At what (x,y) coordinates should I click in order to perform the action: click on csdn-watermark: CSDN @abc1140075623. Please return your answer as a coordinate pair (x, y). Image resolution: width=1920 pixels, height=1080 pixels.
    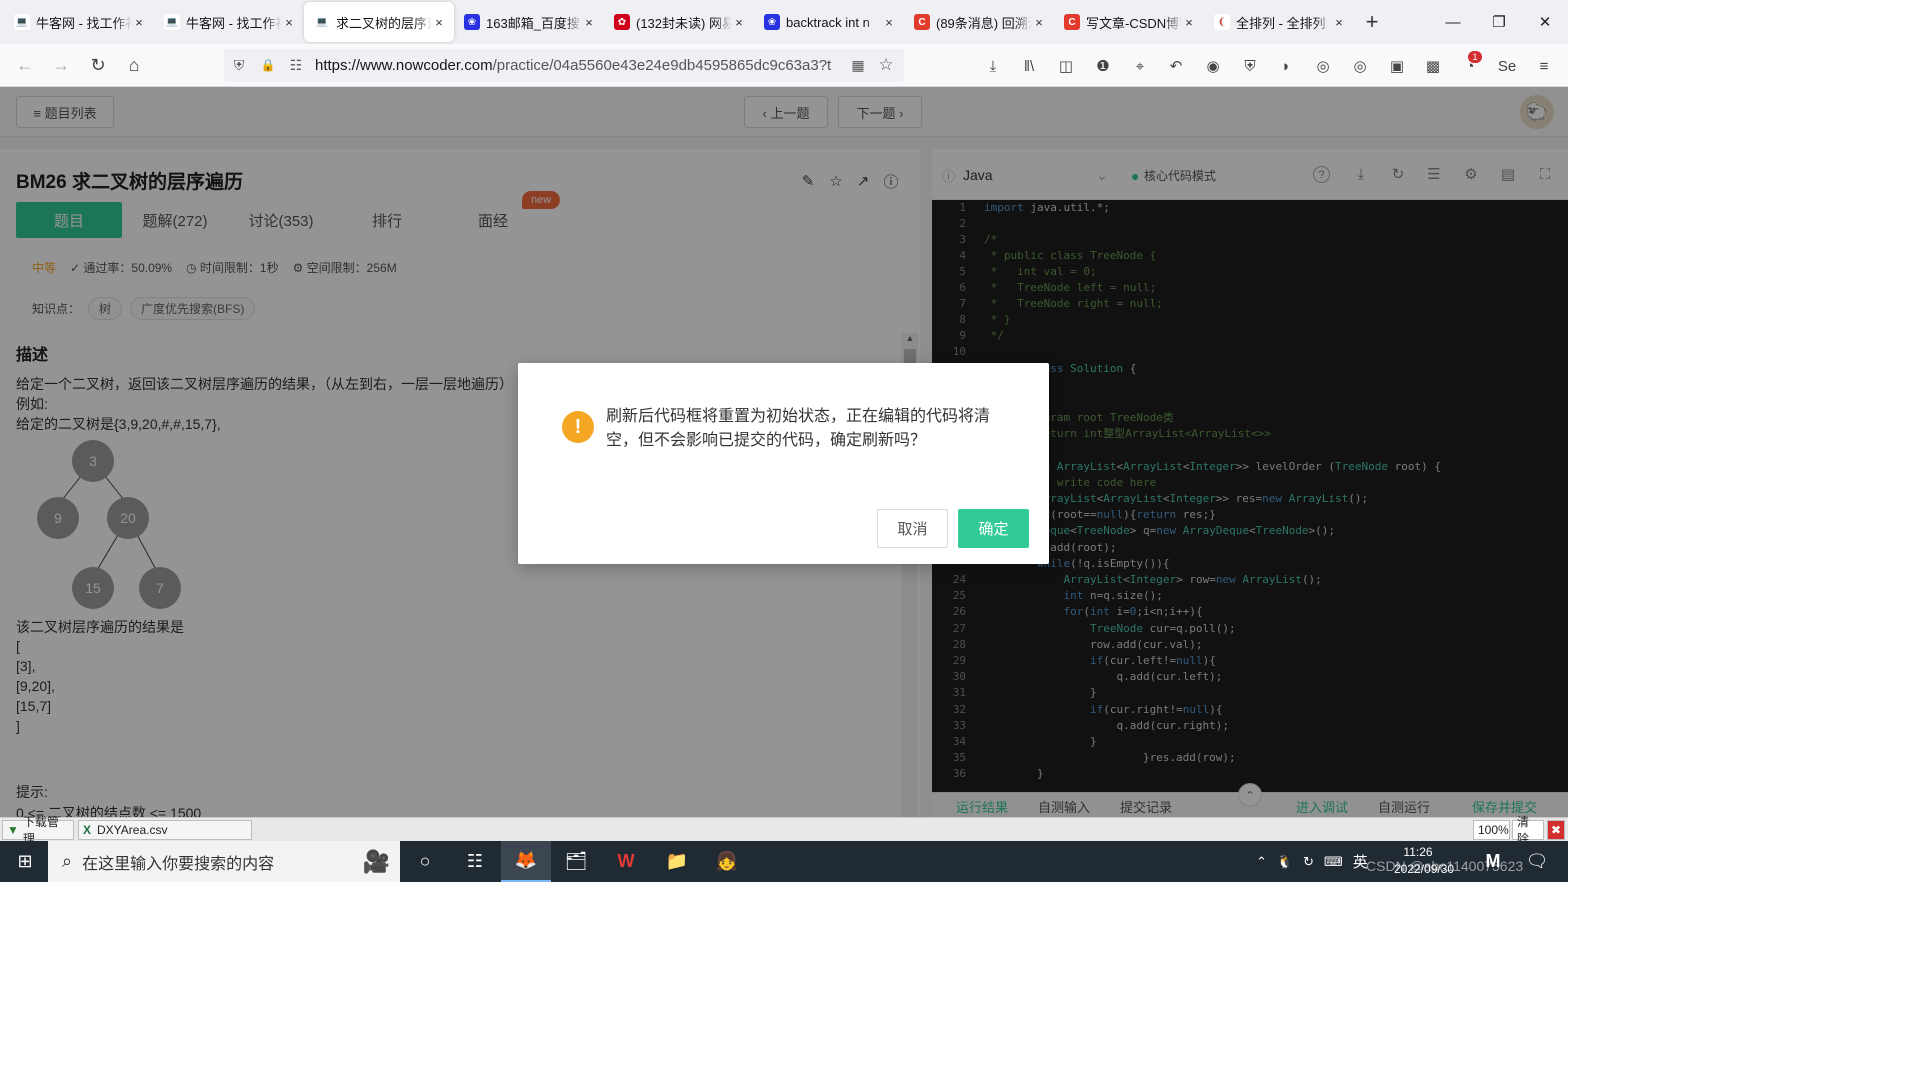
    Looking at the image, I should click on (1445, 866).